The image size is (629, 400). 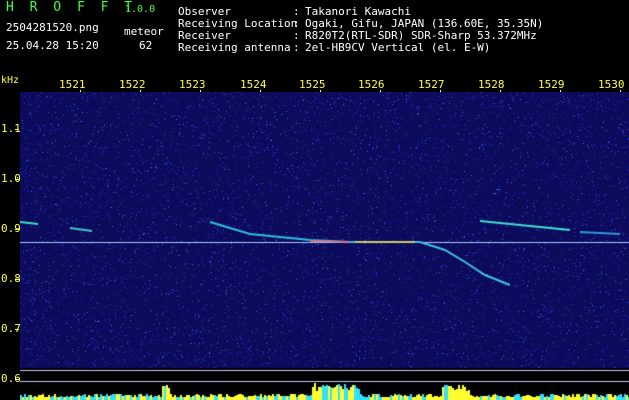 What do you see at coordinates (234, 47) in the screenshot?
I see `info-key-antenna: Receiving antenna` at bounding box center [234, 47].